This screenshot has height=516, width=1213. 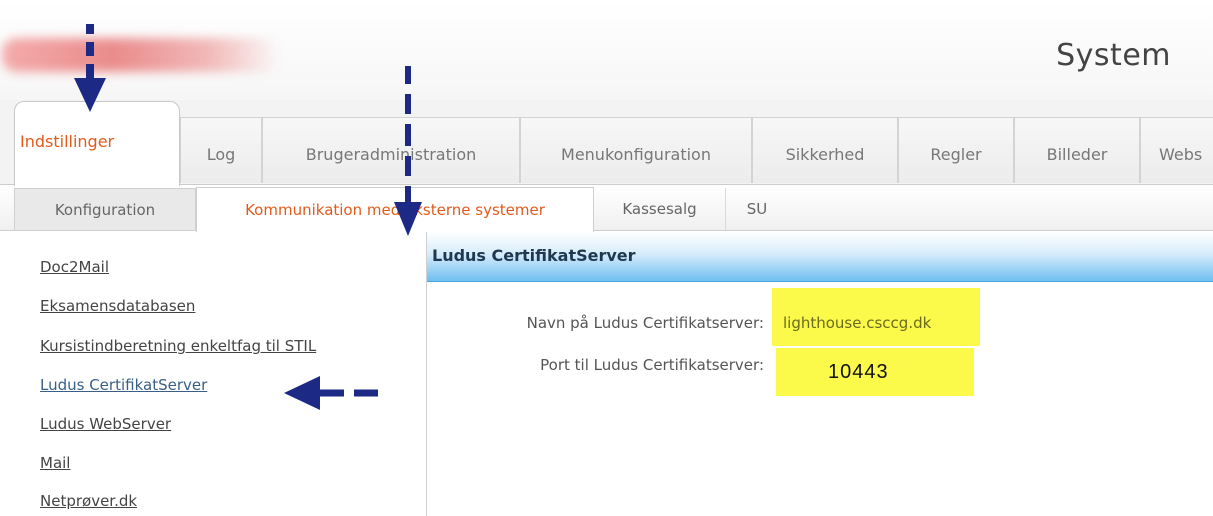 I want to click on nav-link-ludus-webserver: Ludus WebServer, so click(x=105, y=424).